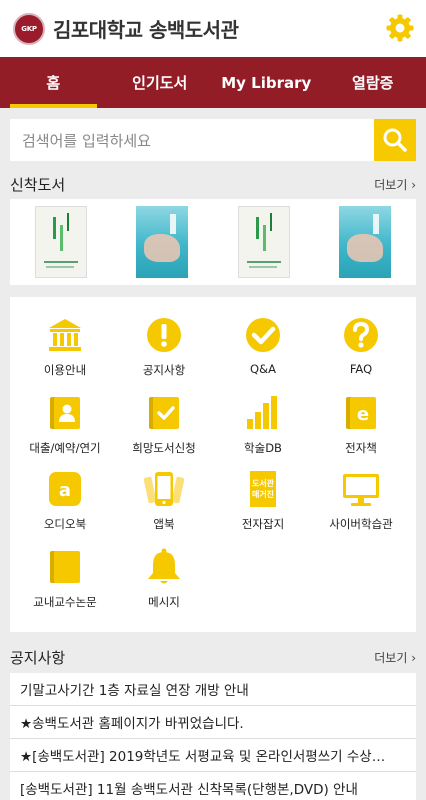  What do you see at coordinates (65, 524) in the screenshot?
I see `menu-label: 오디오북` at bounding box center [65, 524].